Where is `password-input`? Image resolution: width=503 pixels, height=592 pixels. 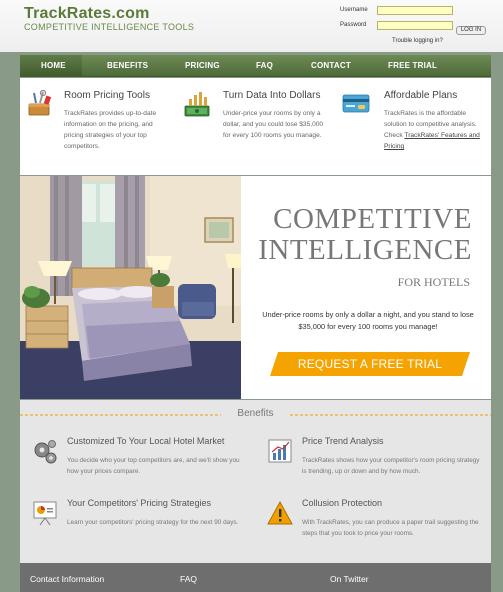 password-input is located at coordinates (415, 25).